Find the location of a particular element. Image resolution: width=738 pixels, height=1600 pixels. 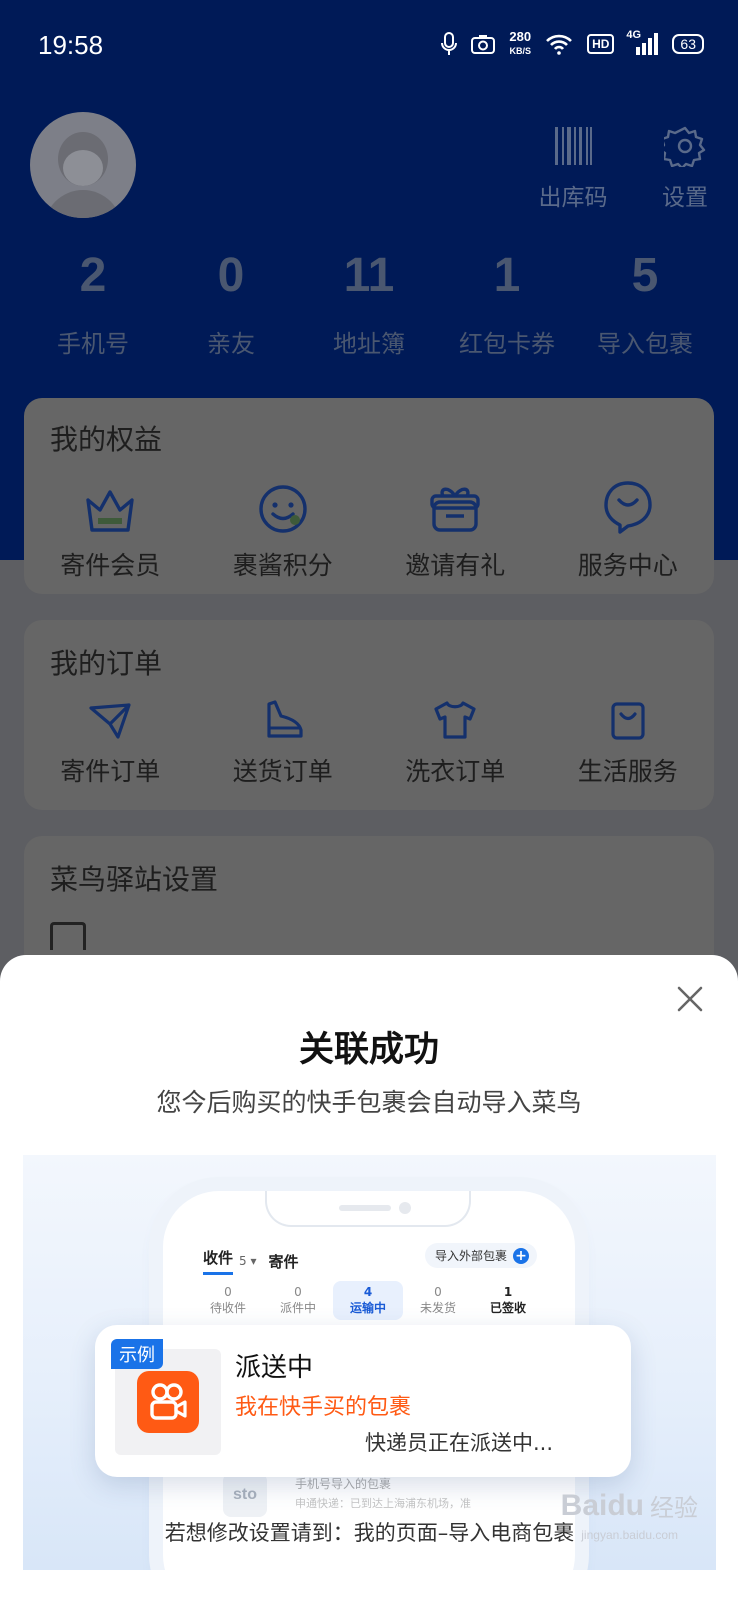

watermark-brand: Baidu is located at coordinates (602, 1505).